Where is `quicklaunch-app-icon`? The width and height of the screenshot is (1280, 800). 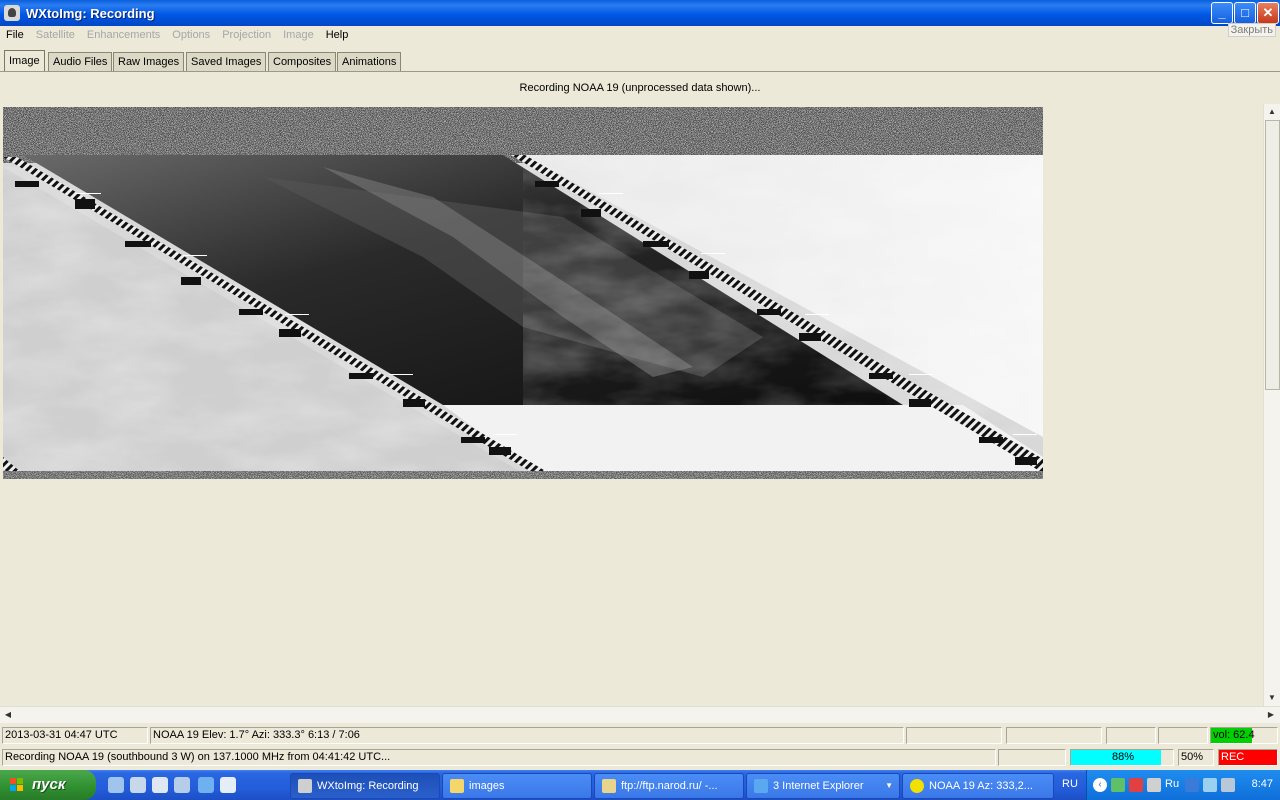
quicklaunch-app-icon is located at coordinates (228, 785).